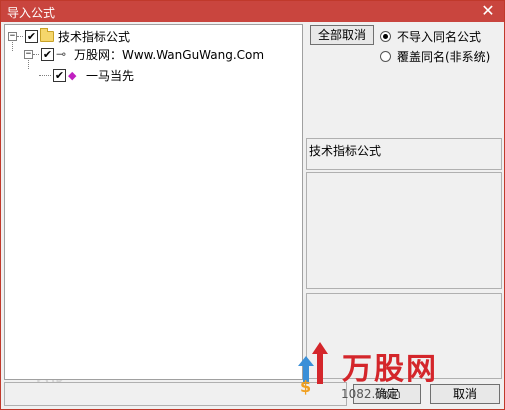 This screenshot has height=410, width=505. Describe the element at coordinates (31, 36) in the screenshot. I see `root-checkbox: ✔` at that location.